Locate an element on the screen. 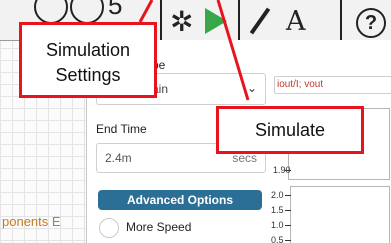  arrow-to-simulate is located at coordinates (233, 50).